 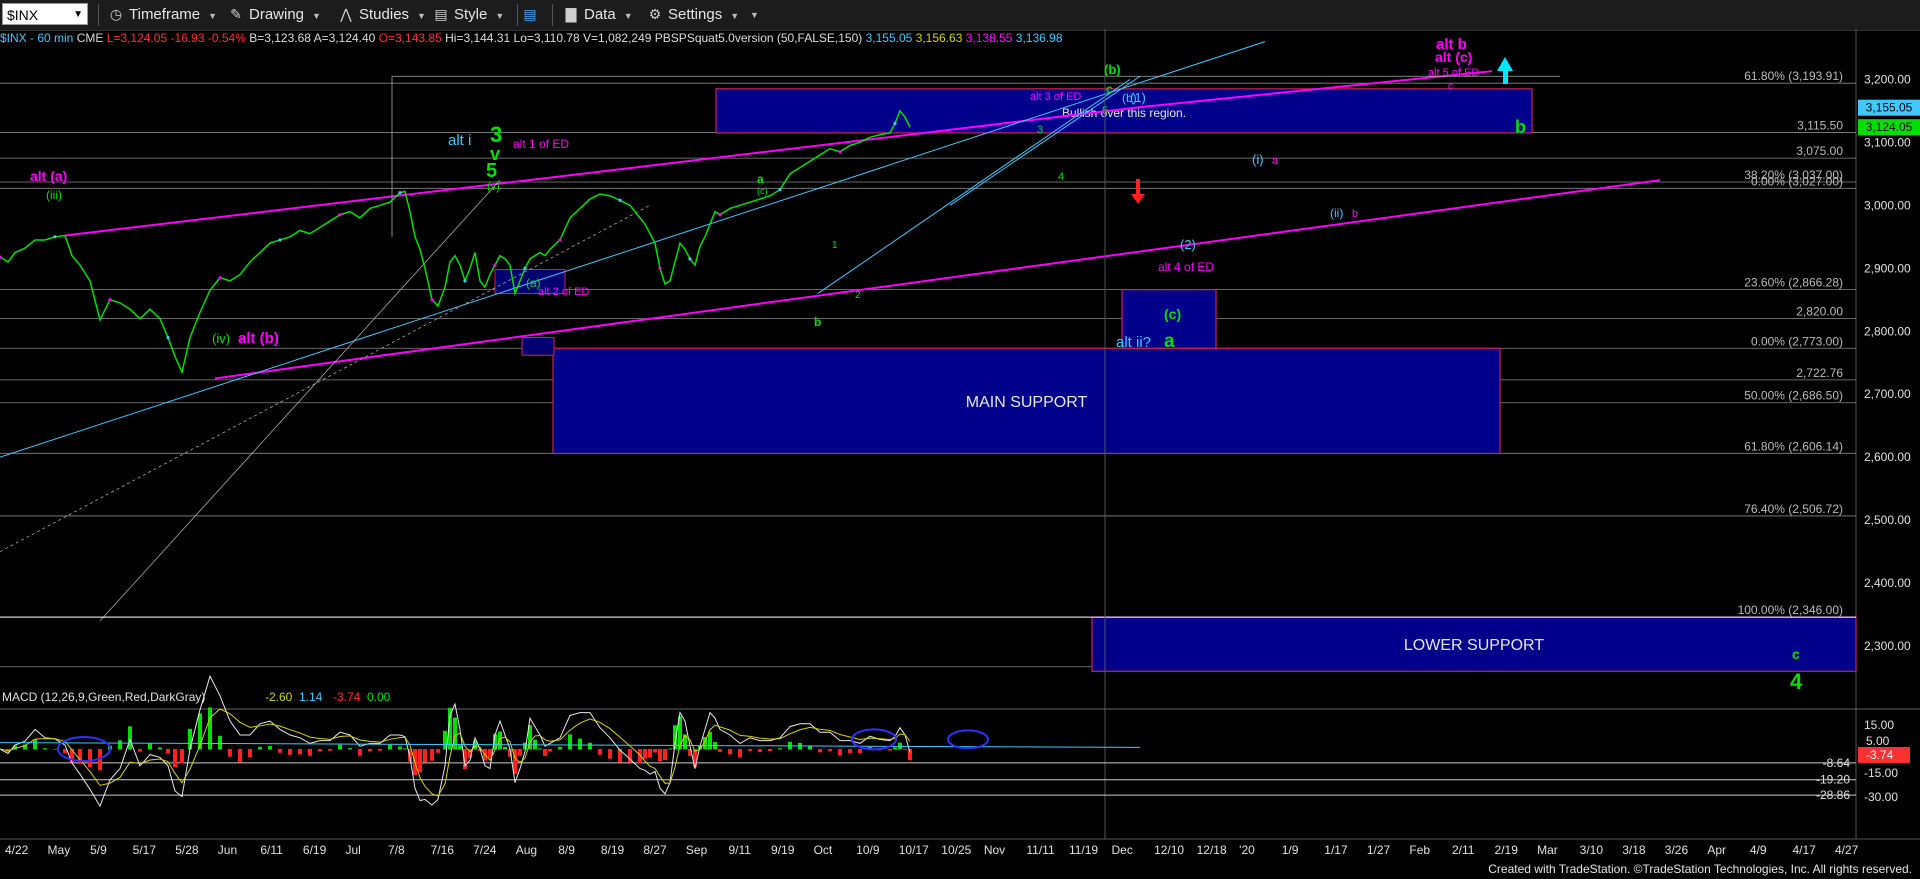 What do you see at coordinates (344, 38) in the screenshot?
I see `quote-ask: A=3,124.40` at bounding box center [344, 38].